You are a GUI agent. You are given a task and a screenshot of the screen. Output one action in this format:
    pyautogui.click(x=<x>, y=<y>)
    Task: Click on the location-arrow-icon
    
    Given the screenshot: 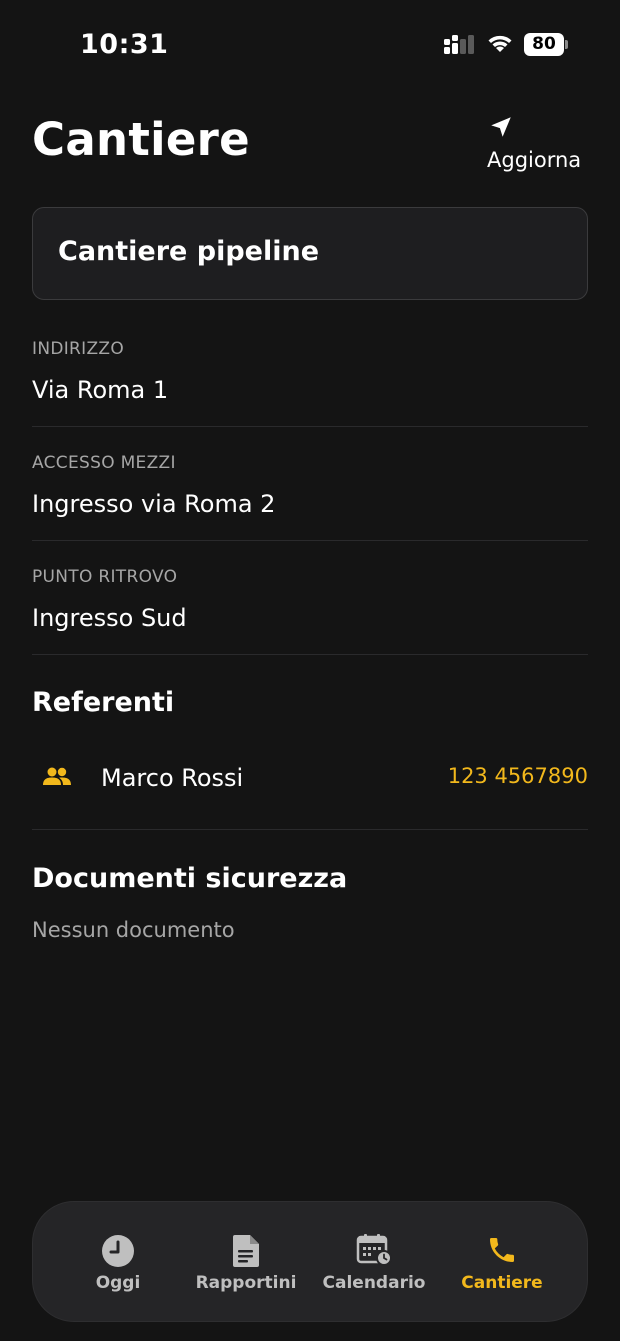 What is the action you would take?
    pyautogui.click(x=501, y=127)
    